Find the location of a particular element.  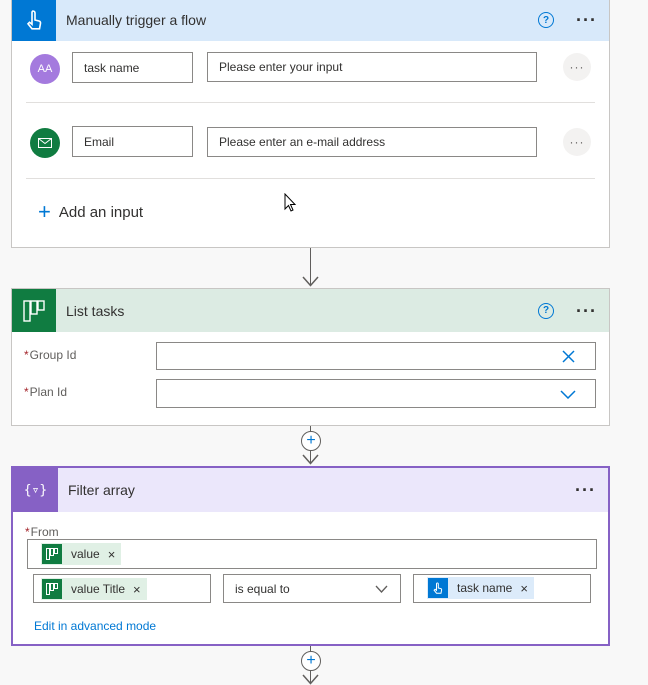

mouse-cursor-icon is located at coordinates (290, 202).